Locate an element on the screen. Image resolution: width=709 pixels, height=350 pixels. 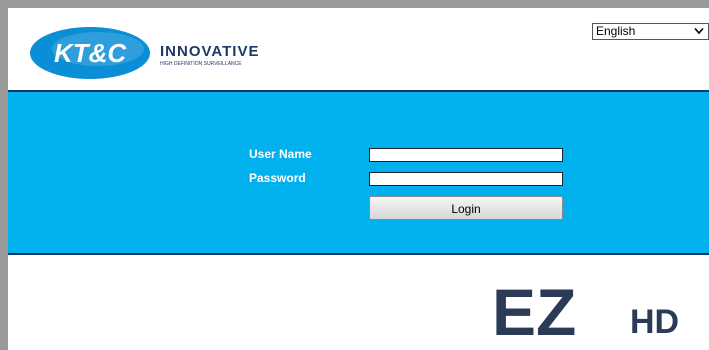
chevron-down-icon is located at coordinates (699, 31).